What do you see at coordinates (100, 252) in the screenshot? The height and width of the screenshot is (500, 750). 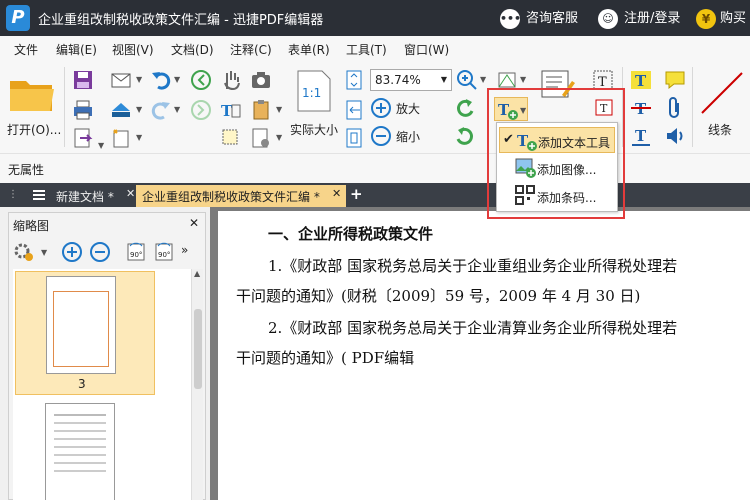 I see `zoom-out-thumb-icon` at bounding box center [100, 252].